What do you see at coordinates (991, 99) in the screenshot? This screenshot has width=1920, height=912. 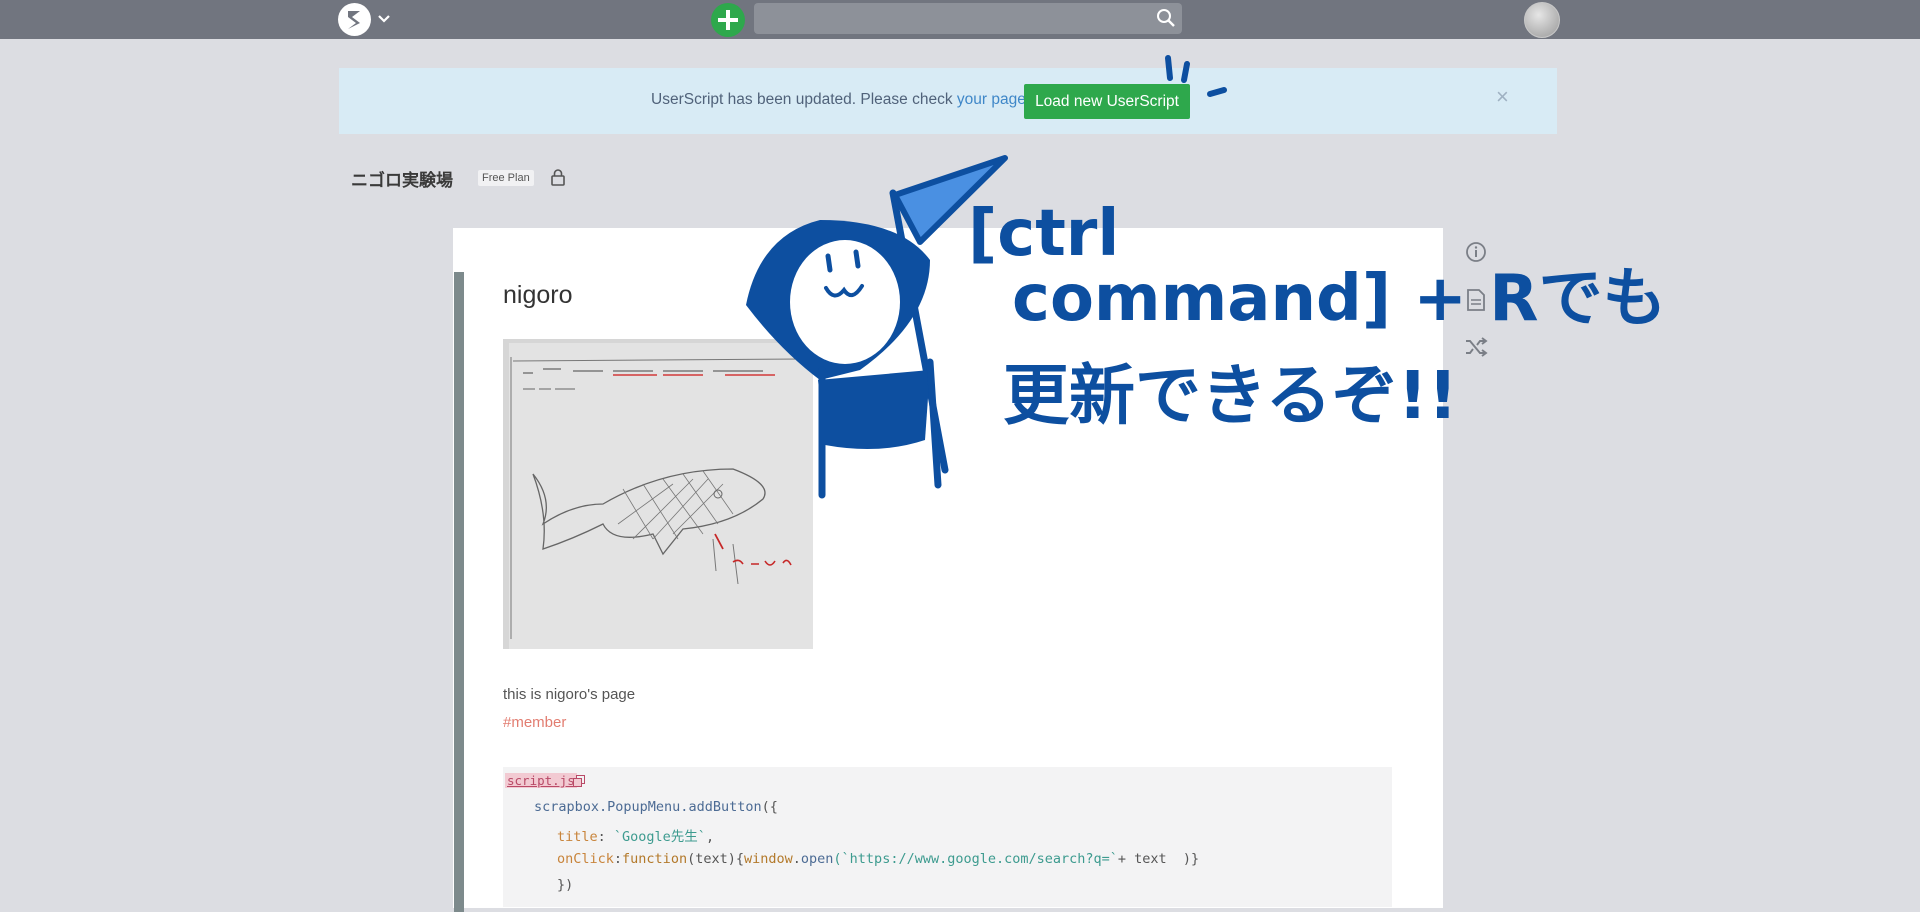 I see `your-page-link: your page` at bounding box center [991, 99].